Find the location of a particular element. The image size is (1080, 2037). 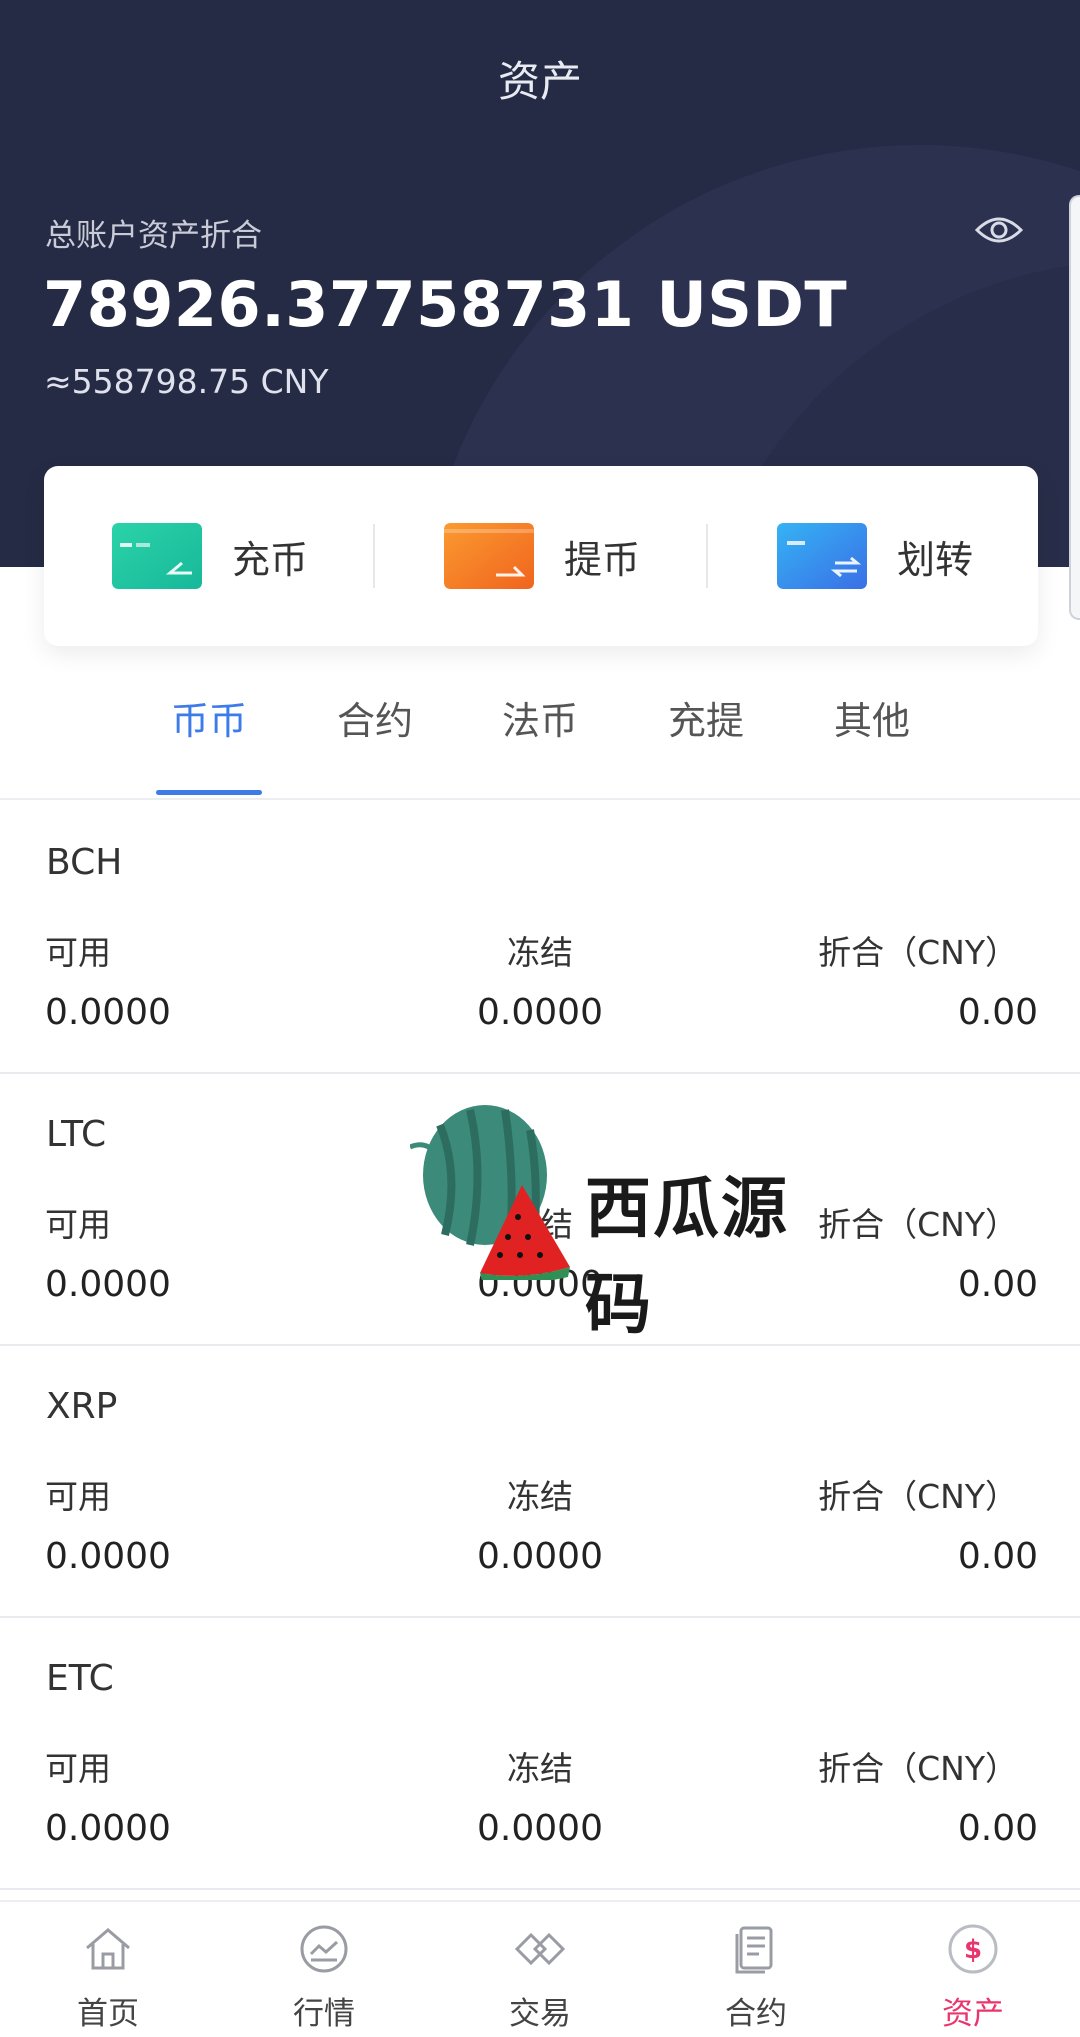

home-icon is located at coordinates (108, 1949).